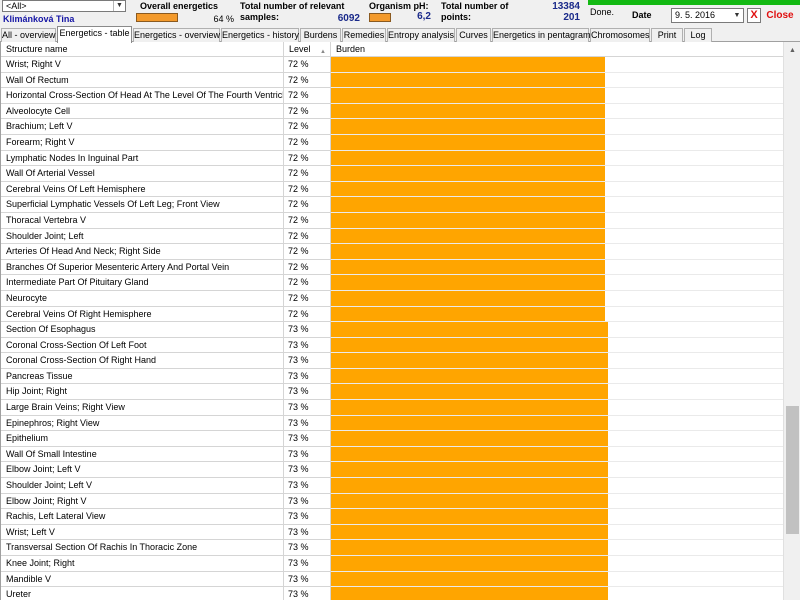 The image size is (800, 600). I want to click on table-row: Coronal Cross-Section Of Left Foot 73 %, so click(392, 345).